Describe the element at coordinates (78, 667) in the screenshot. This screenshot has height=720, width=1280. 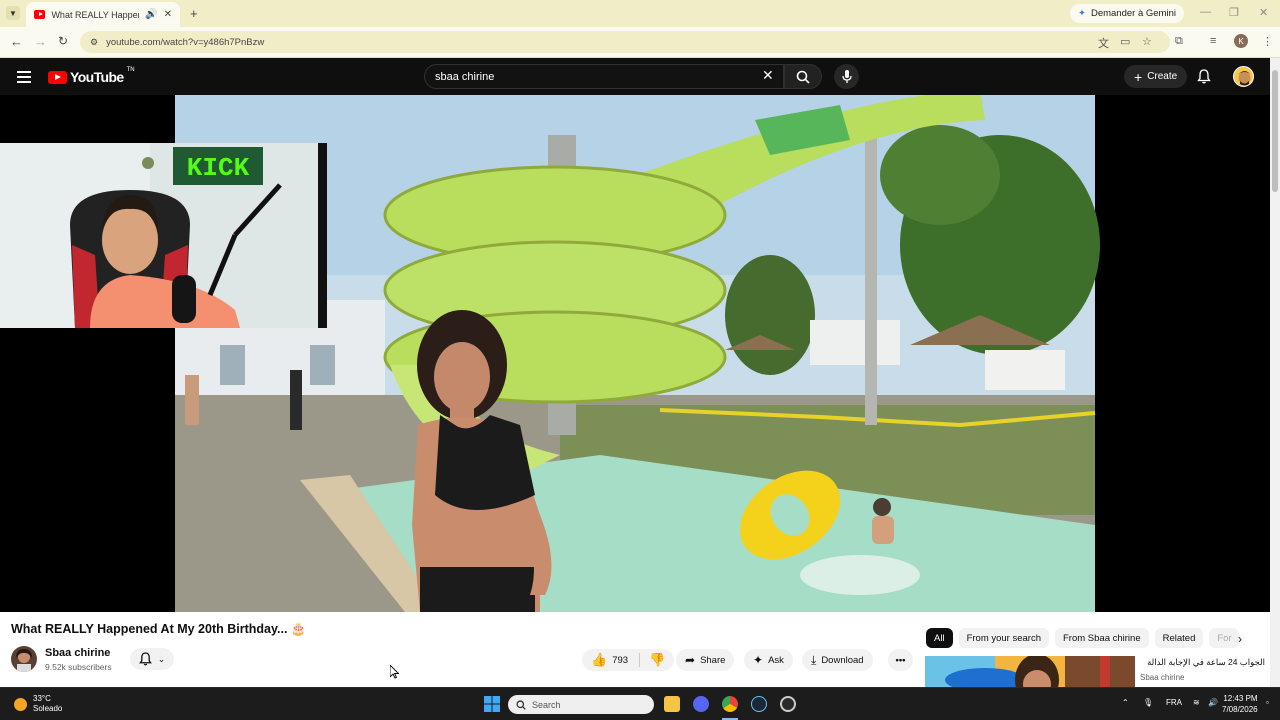
I see `subscriber-count: 9.52k subscribers` at that location.